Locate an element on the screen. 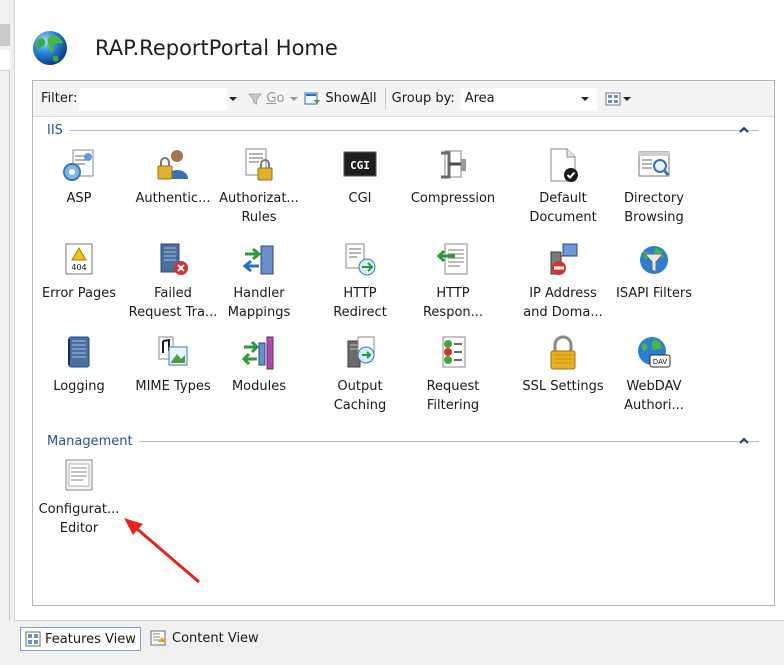 This screenshot has height=665, width=784. http-response-icon is located at coordinates (452, 259).